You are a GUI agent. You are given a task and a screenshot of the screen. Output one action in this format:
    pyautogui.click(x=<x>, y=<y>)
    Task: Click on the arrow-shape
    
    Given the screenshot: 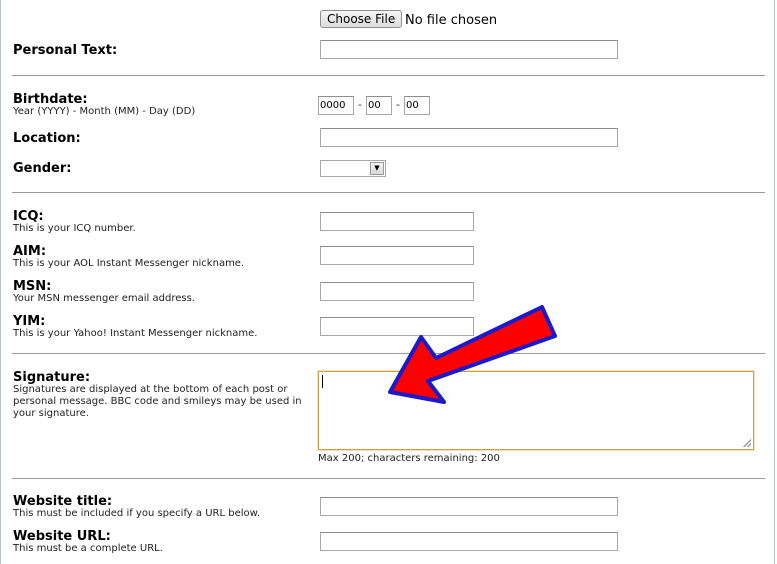 What is the action you would take?
    pyautogui.click(x=472, y=354)
    